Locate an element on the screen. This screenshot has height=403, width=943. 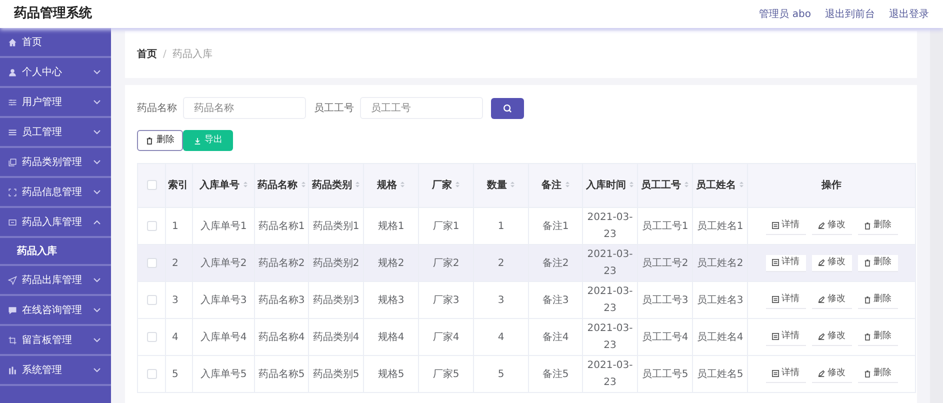
table-cell: 药品类别4 is located at coordinates (336, 337).